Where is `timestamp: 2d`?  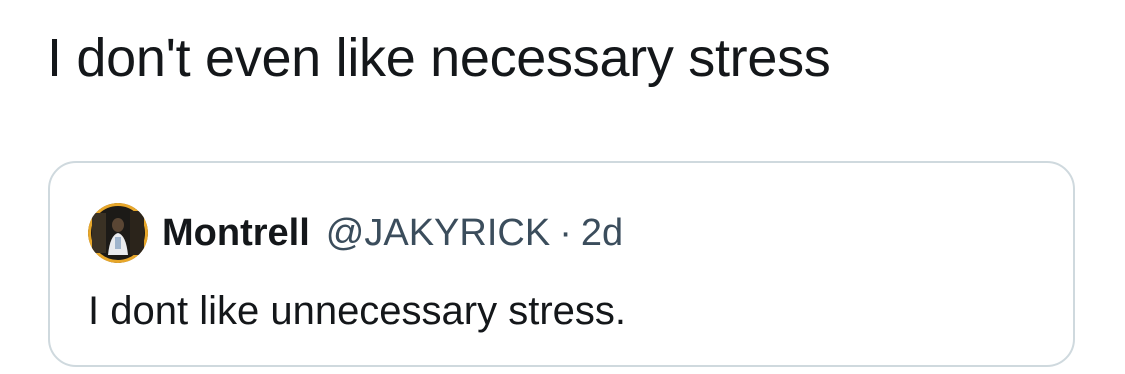
timestamp: 2d is located at coordinates (602, 233).